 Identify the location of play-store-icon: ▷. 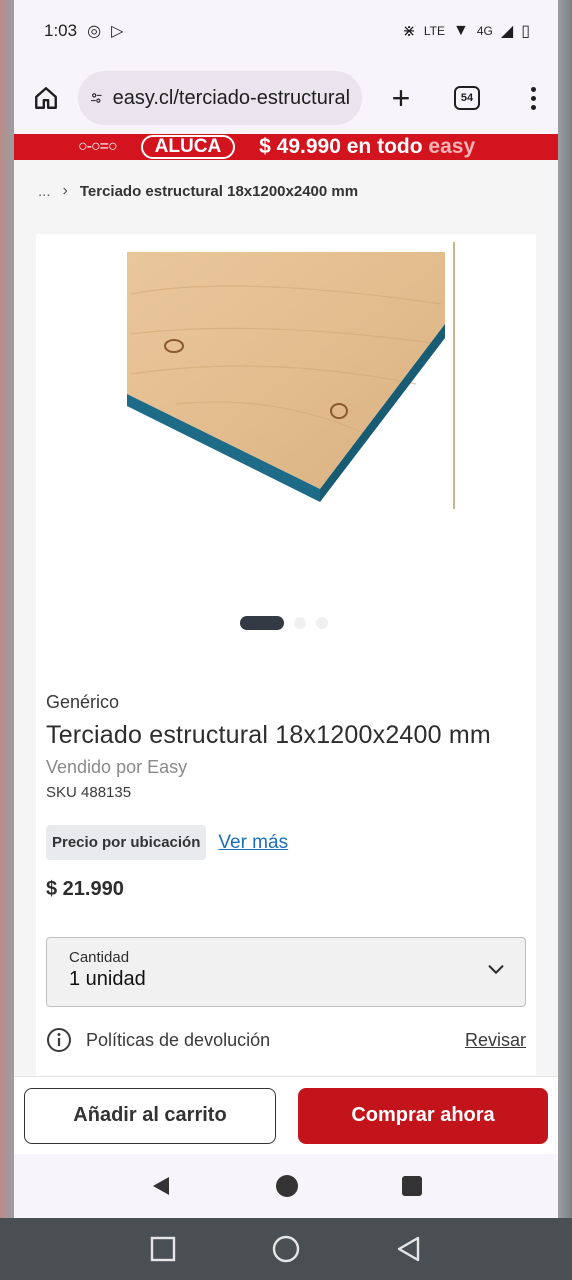
(117, 31).